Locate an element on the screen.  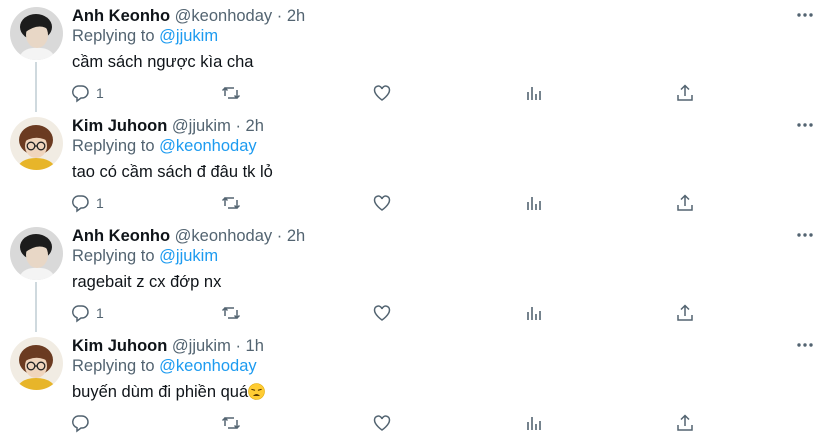
tweet-header: Kim Juhoon @jjukim · 1h is located at coordinates (168, 346).